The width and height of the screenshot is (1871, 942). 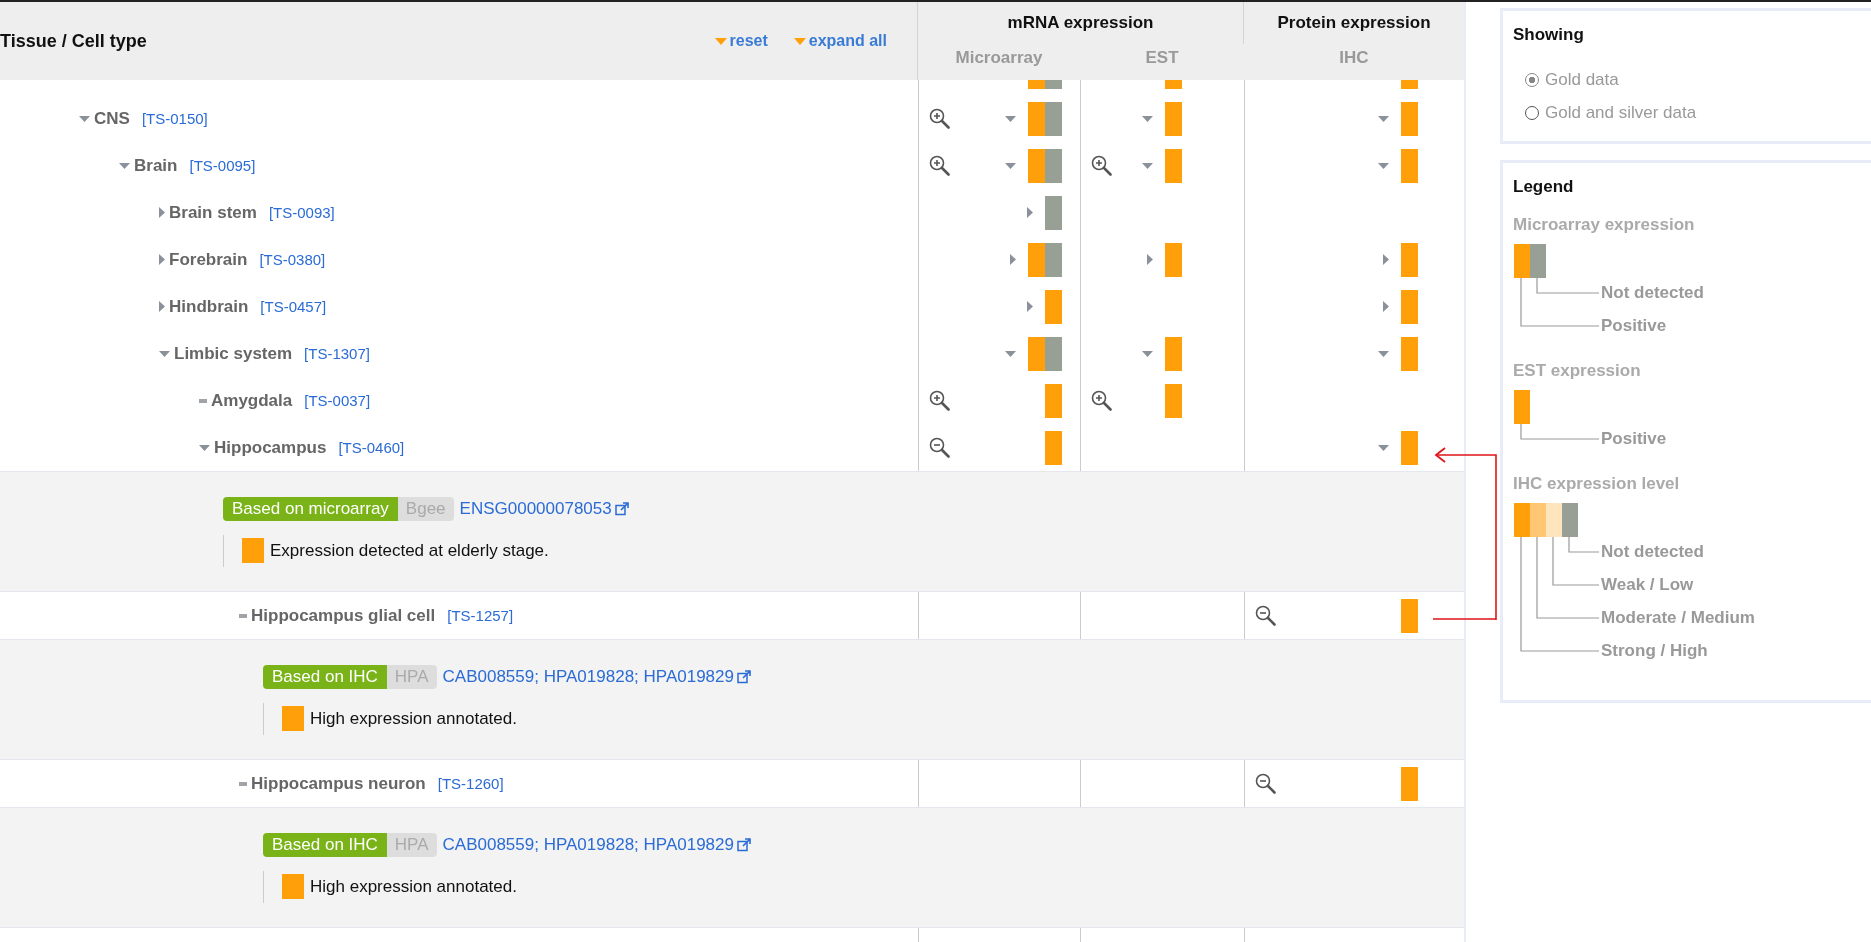 I want to click on column-header: Microarray, so click(x=999, y=58).